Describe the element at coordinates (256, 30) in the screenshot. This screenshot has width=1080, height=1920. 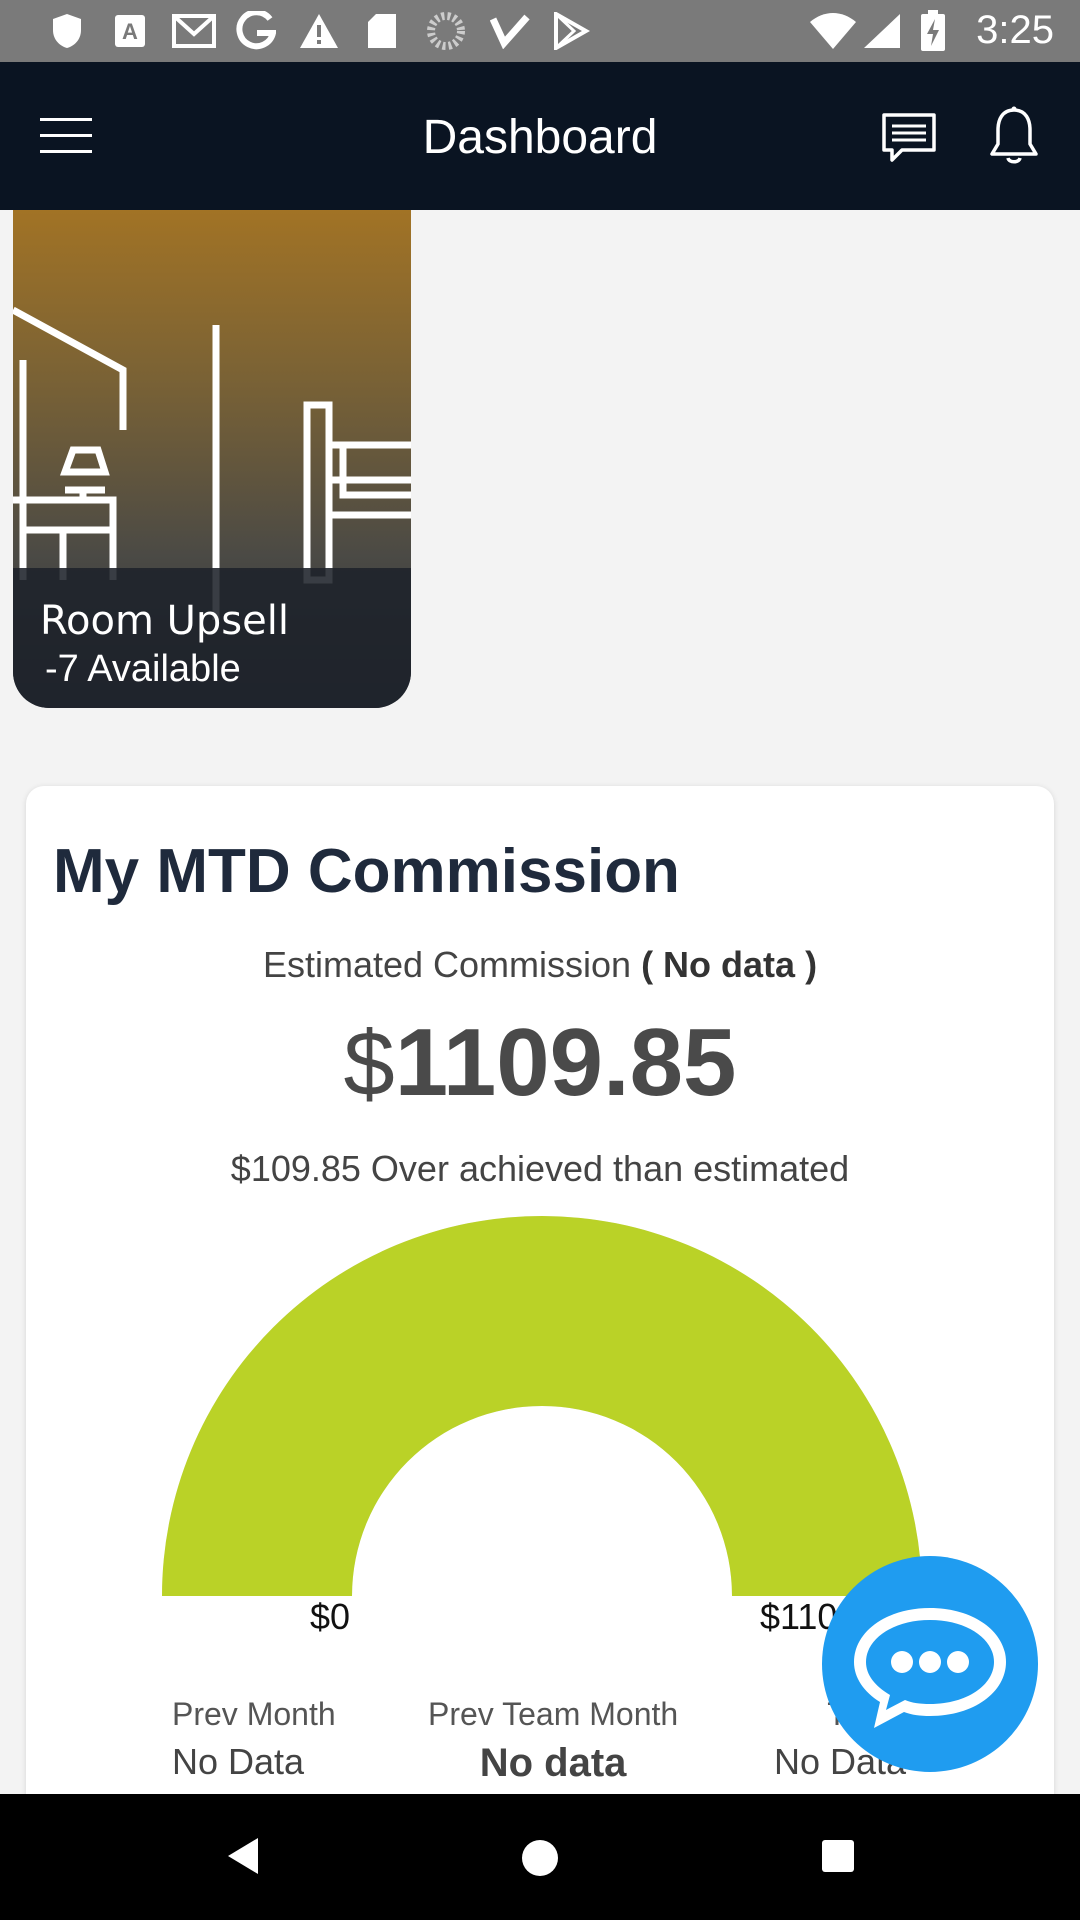
I see `google-icon` at that location.